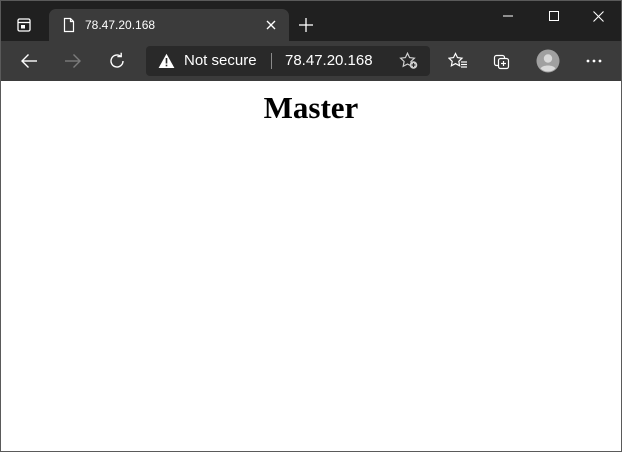  I want to click on star-add-icon, so click(408, 60).